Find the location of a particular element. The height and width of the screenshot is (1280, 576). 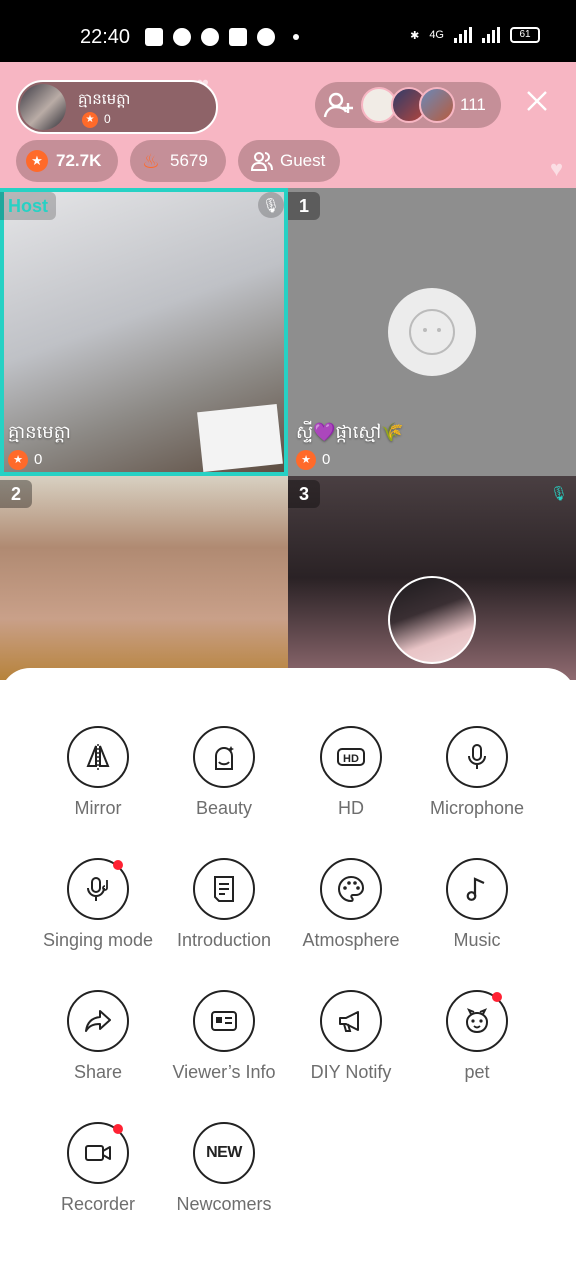

fire-icon: ♨ is located at coordinates (151, 161).